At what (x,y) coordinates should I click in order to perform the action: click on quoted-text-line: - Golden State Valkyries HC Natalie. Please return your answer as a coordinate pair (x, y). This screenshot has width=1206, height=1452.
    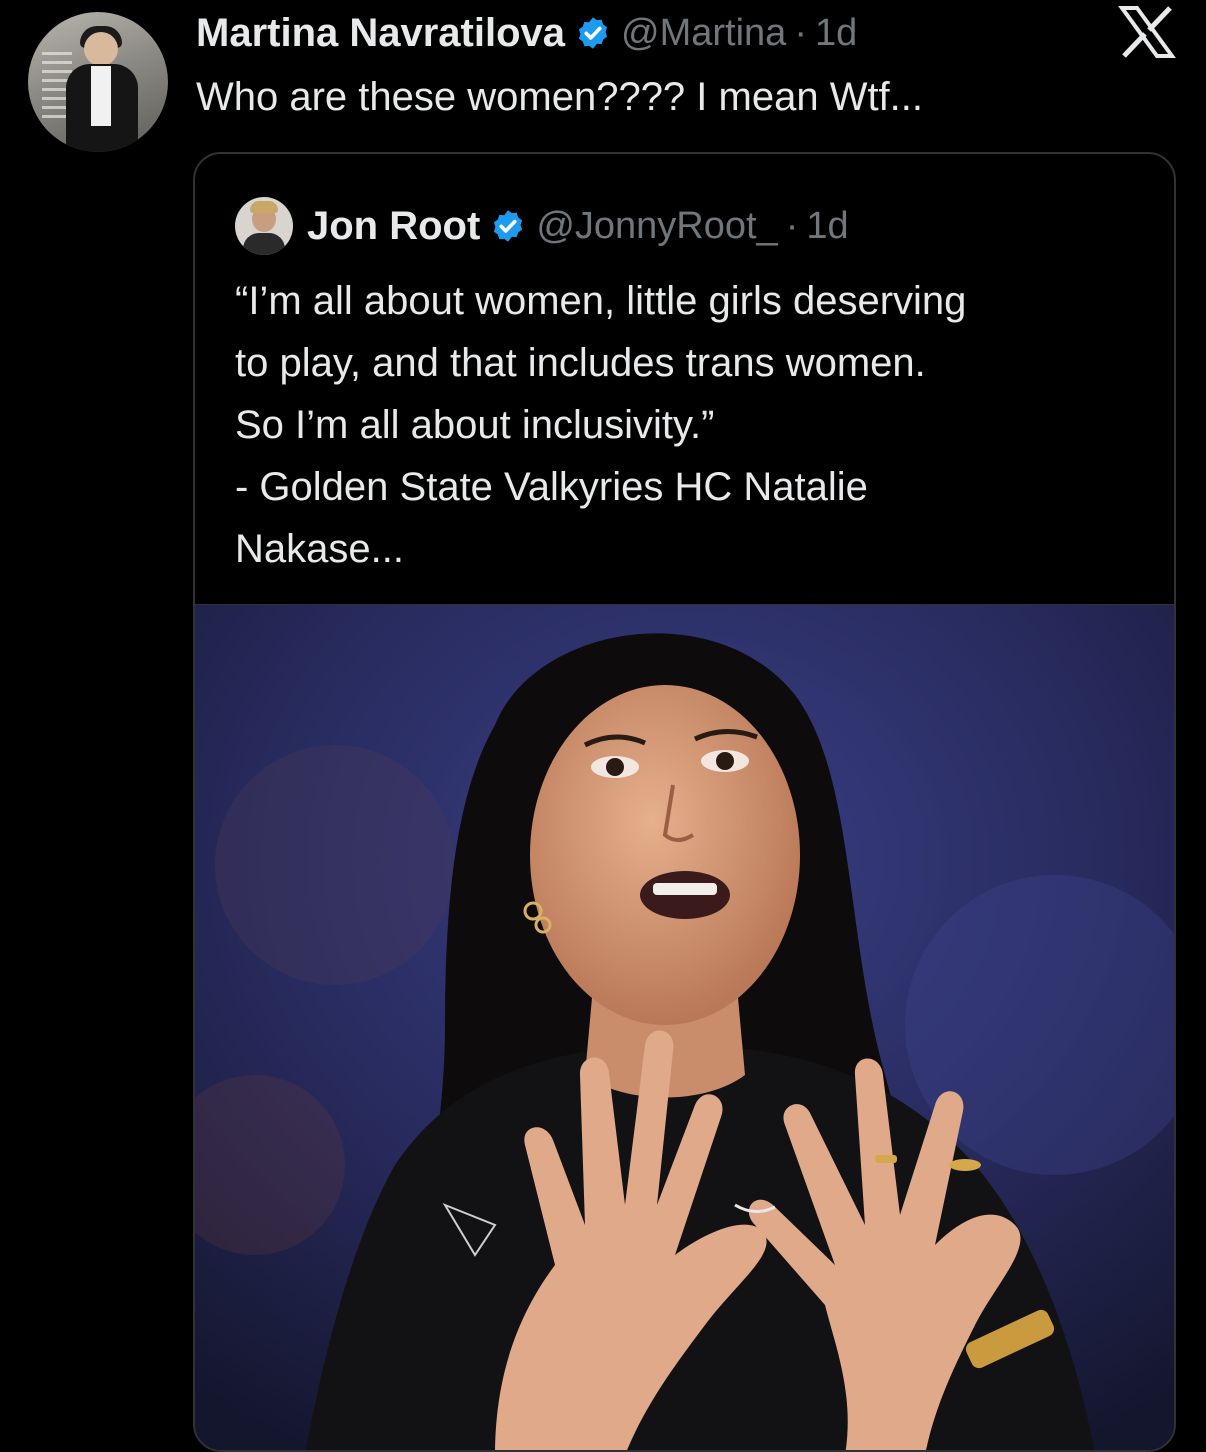
    Looking at the image, I should click on (551, 487).